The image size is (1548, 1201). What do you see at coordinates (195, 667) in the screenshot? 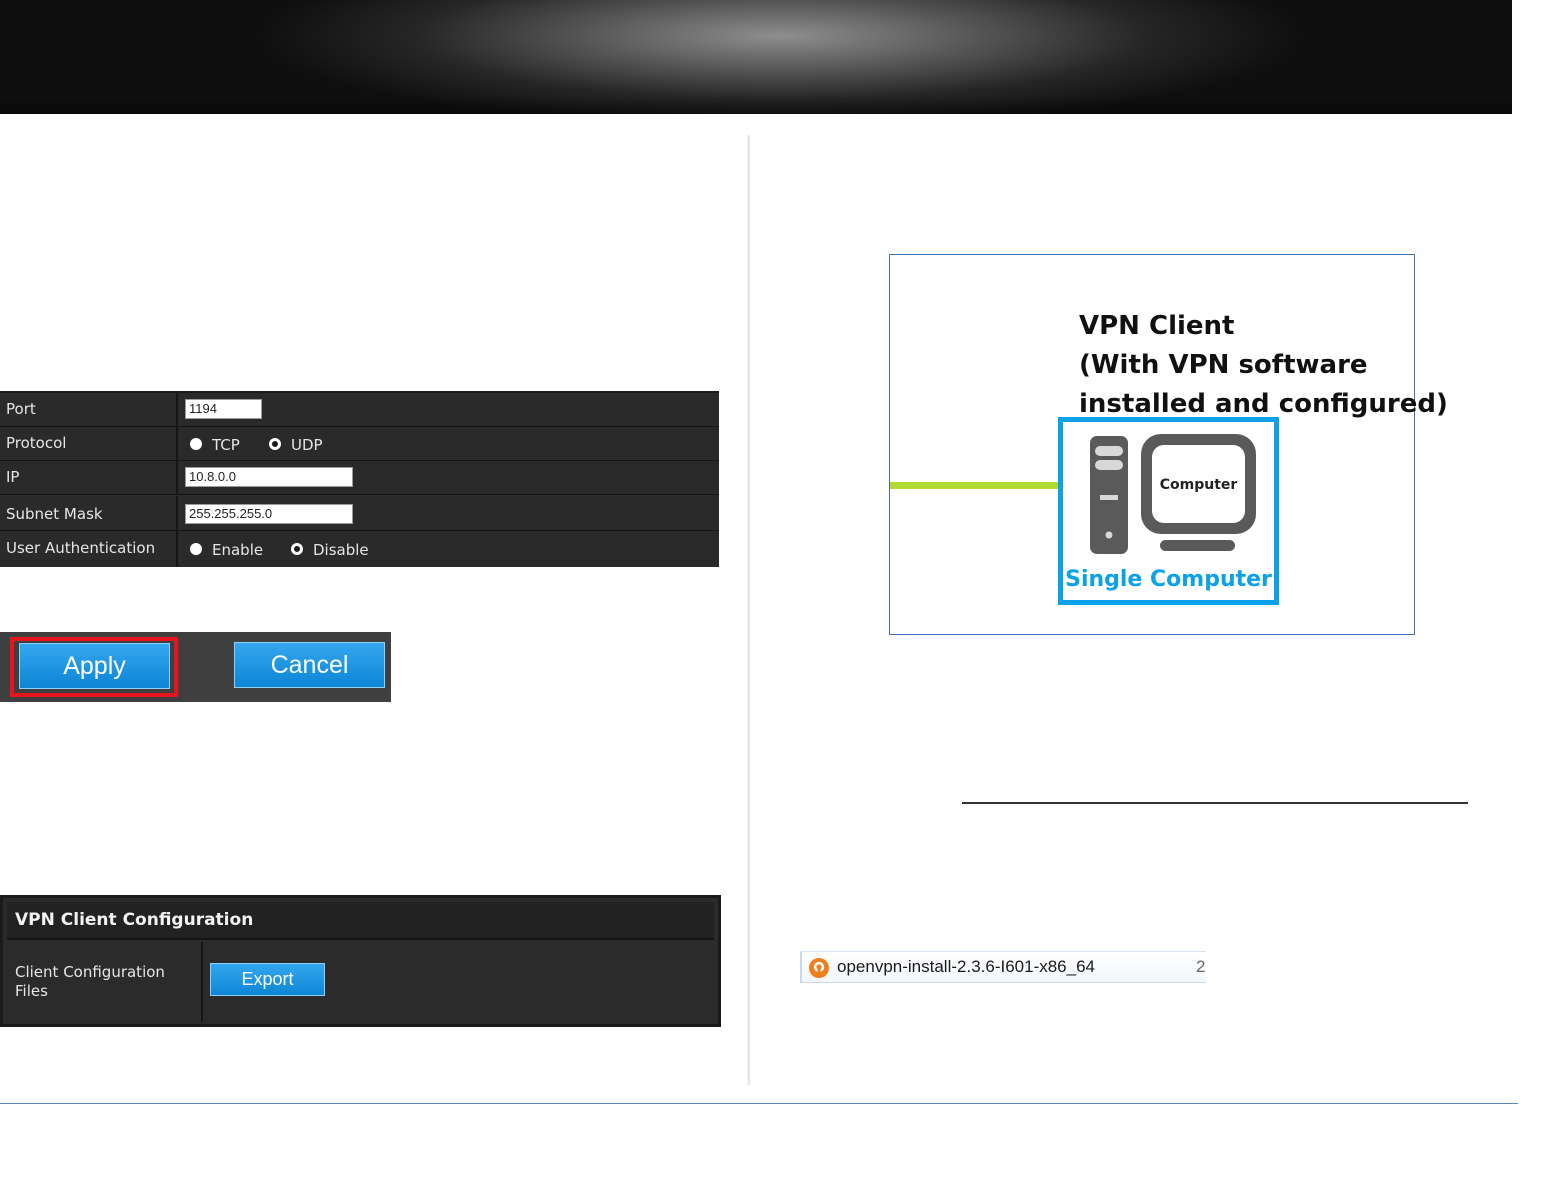
I see `action-buttons-panel: Apply Cancel` at bounding box center [195, 667].